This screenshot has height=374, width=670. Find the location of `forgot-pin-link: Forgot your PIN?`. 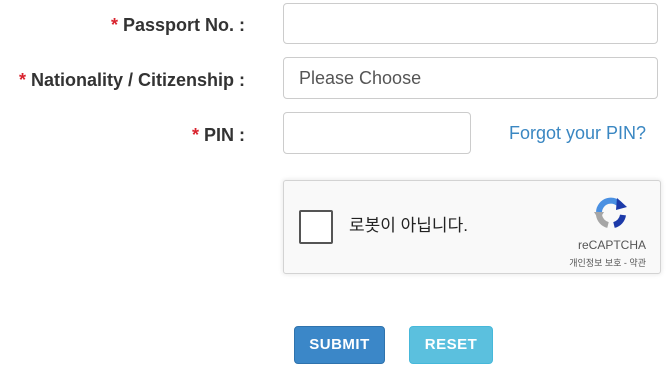

forgot-pin-link: Forgot your PIN? is located at coordinates (577, 133).